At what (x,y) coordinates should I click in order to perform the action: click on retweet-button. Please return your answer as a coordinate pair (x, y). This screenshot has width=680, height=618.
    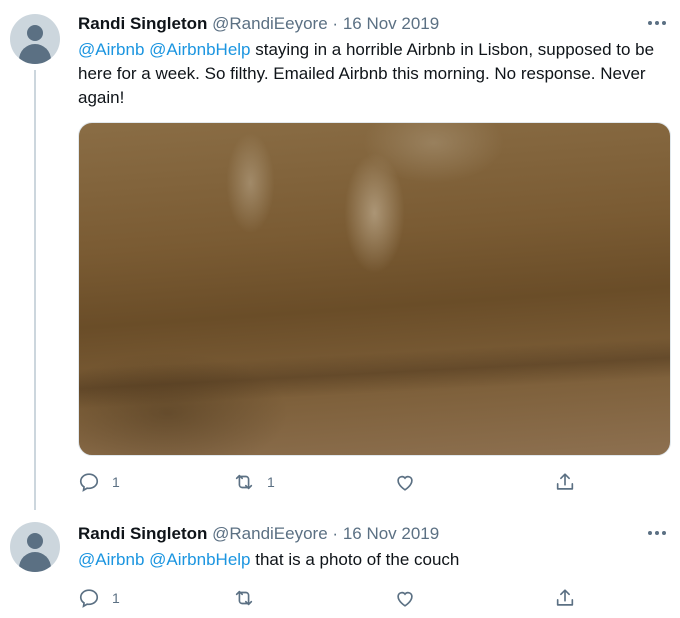
    Looking at the image, I should click on (250, 598).